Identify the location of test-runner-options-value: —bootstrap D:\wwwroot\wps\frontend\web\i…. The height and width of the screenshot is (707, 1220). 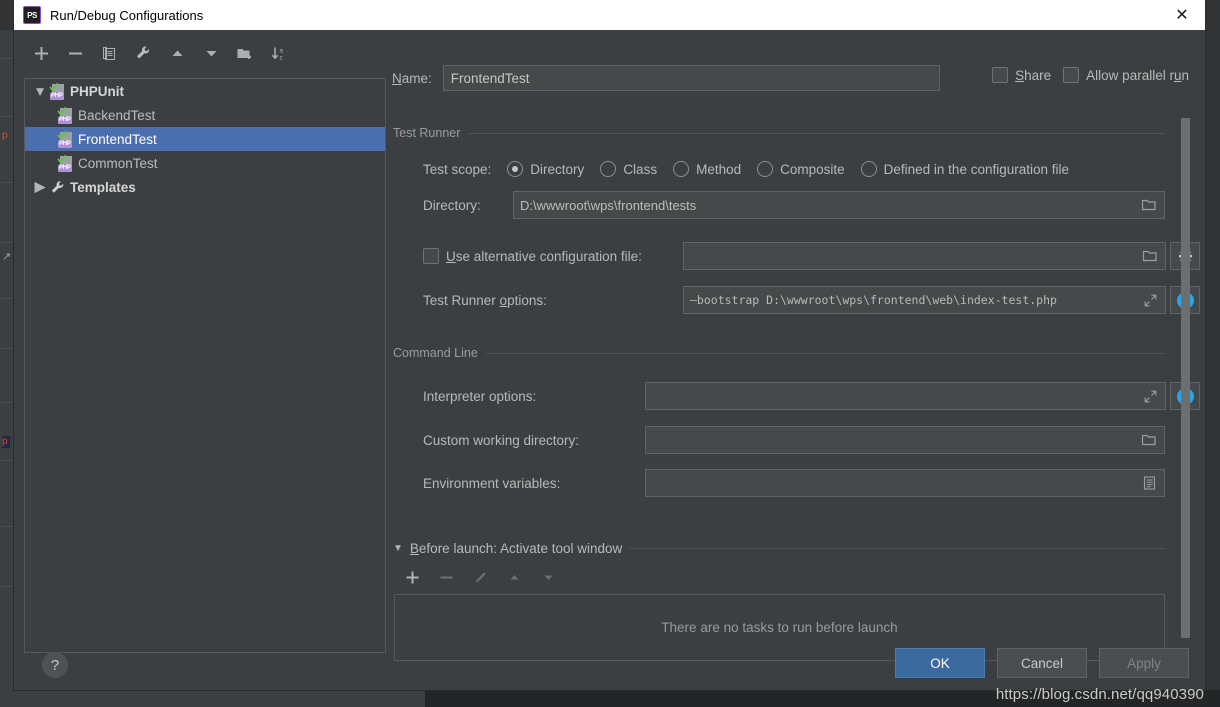
(873, 300).